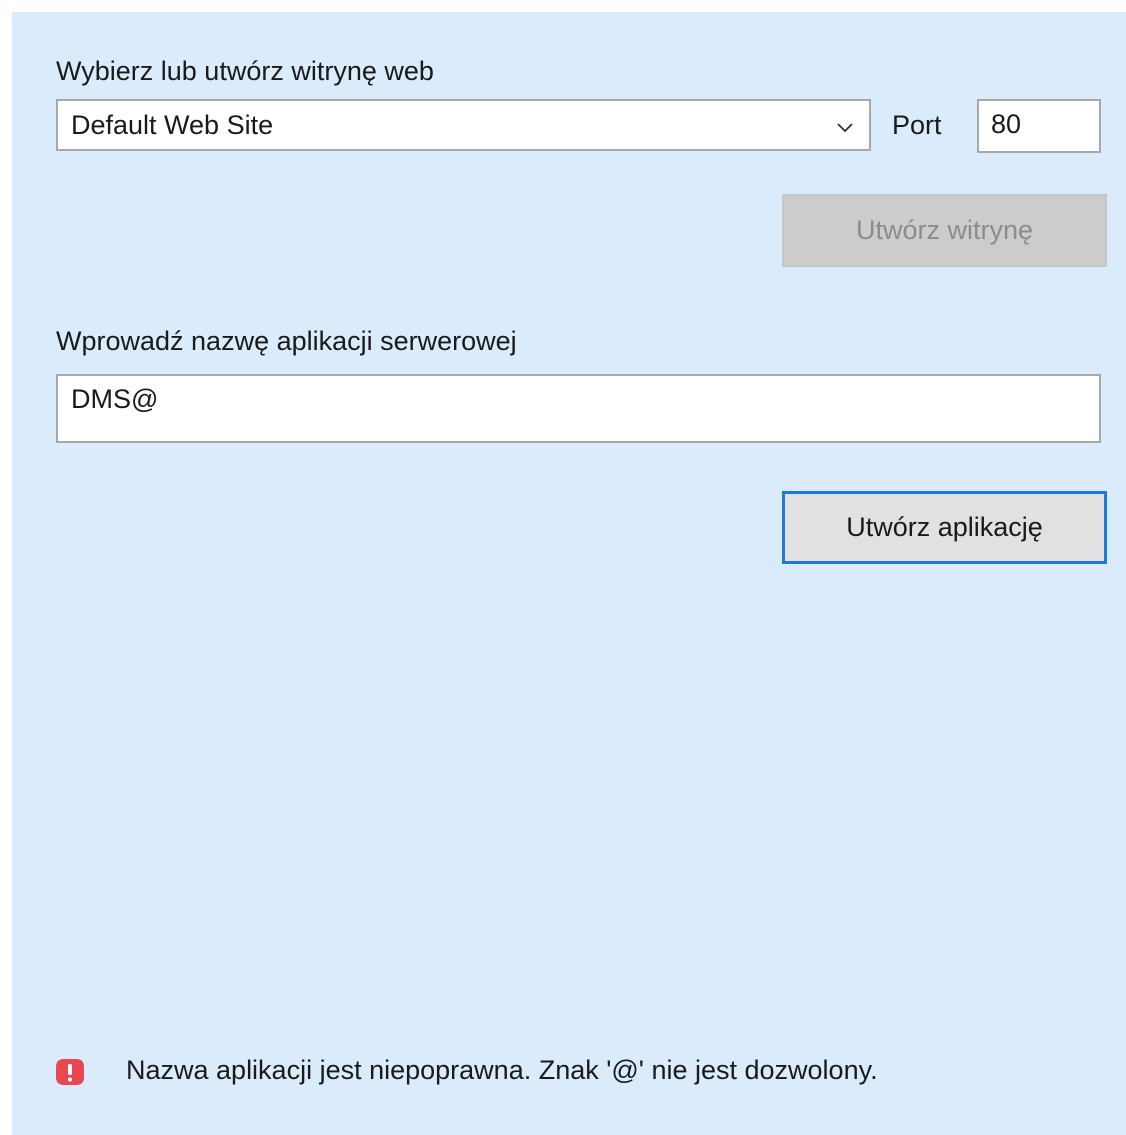 This screenshot has width=1126, height=1135. I want to click on app-name-input: DMS@, so click(578, 408).